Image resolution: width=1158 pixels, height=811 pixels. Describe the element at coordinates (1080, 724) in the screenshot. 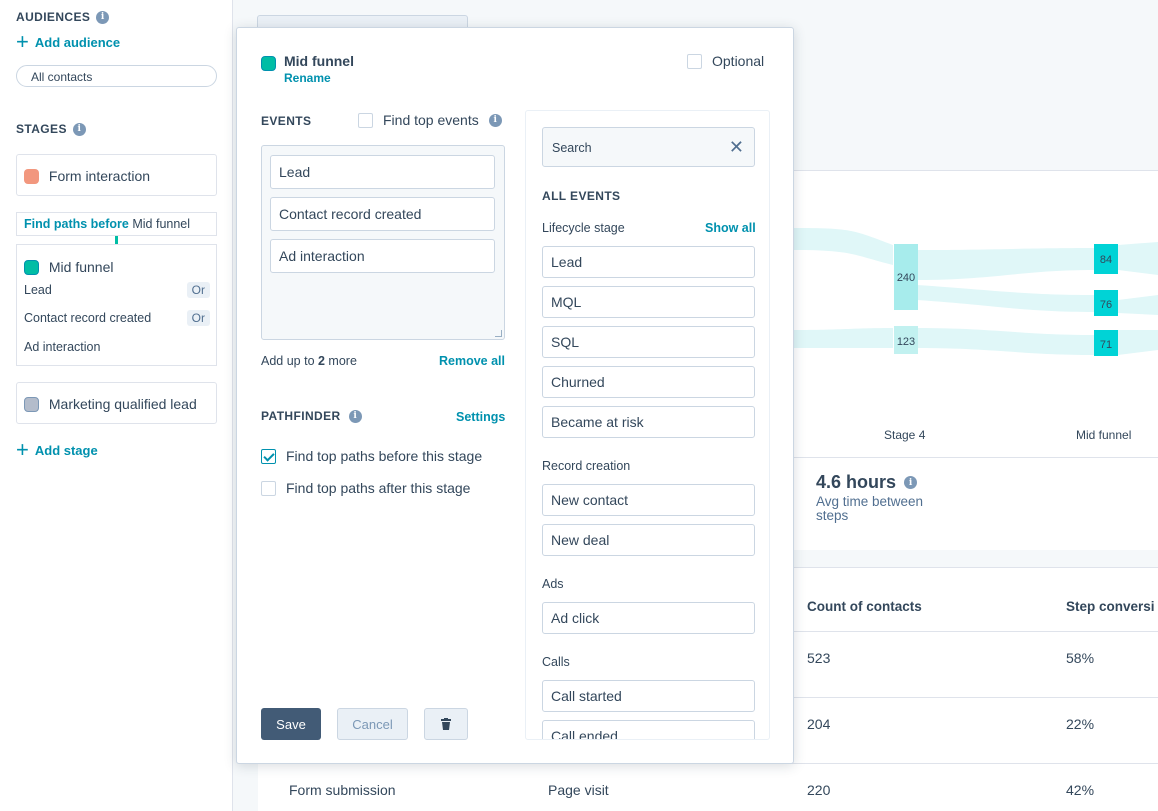

I see `table-cell-conversion: 22%` at that location.